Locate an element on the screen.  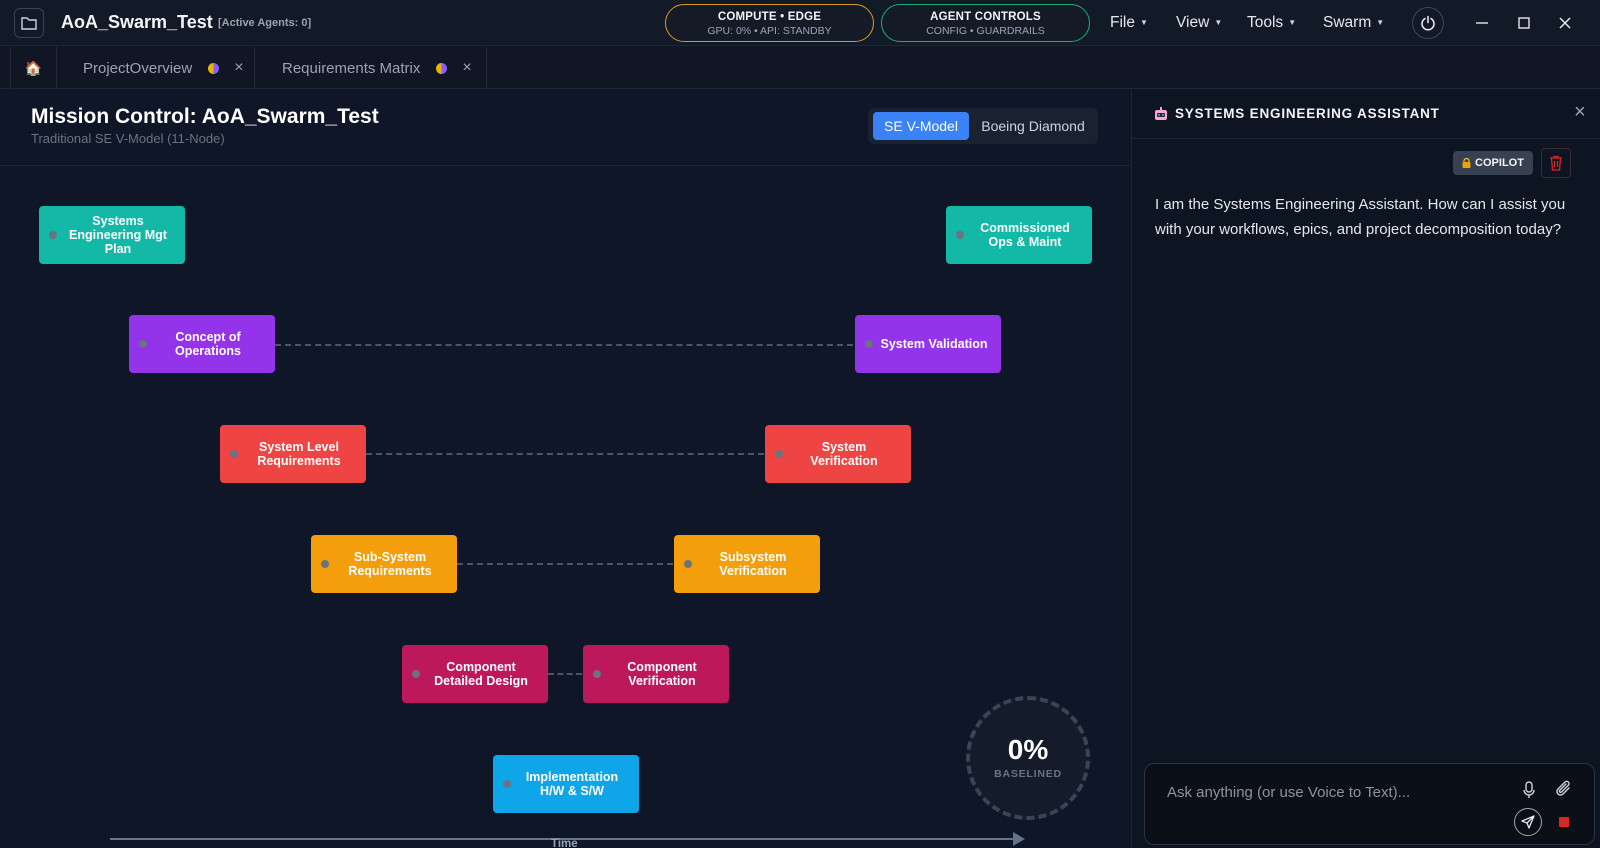
compute-edge-button: COMPUTE • EDGE GPU: 0% • API: STANDBY is located at coordinates (769, 23).